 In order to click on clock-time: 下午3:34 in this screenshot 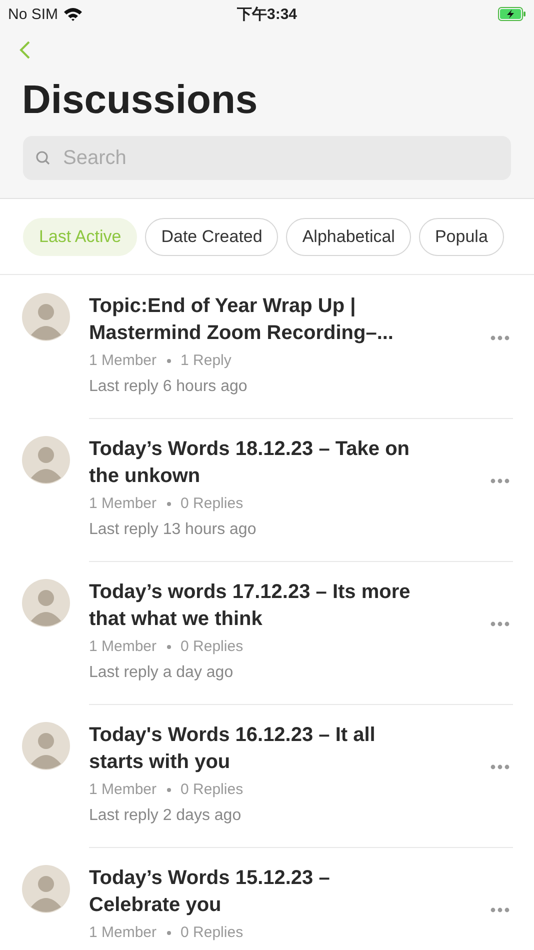, I will do `click(267, 14)`.